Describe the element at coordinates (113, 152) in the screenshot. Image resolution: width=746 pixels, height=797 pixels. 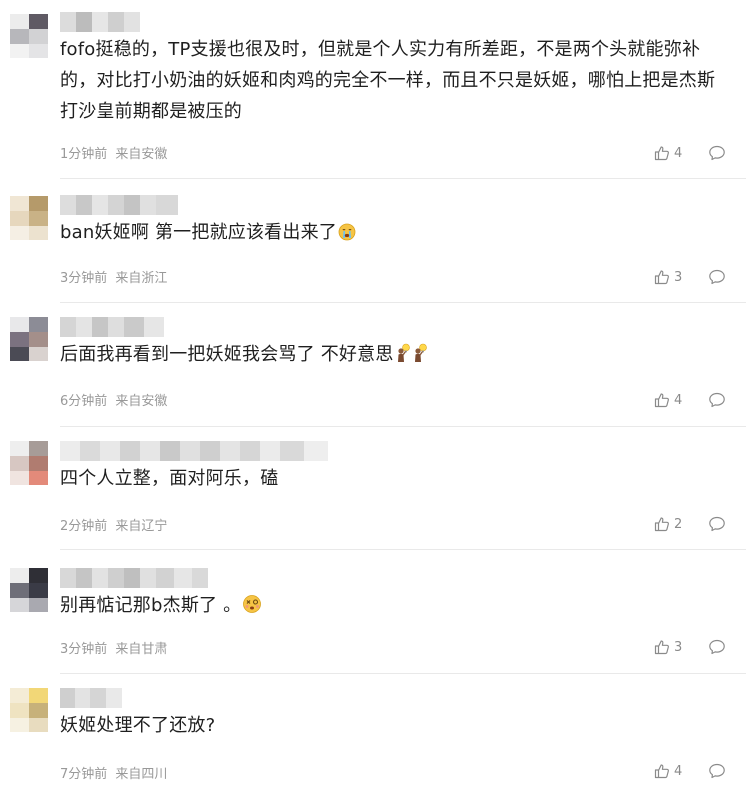
I see `comment-meta: 1分钟前 来自安徽` at that location.